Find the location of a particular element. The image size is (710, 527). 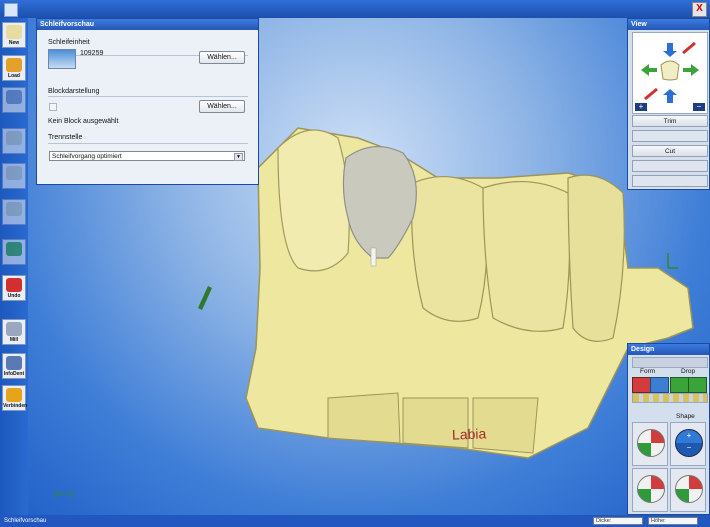

form-label: Form is located at coordinates (648, 371).